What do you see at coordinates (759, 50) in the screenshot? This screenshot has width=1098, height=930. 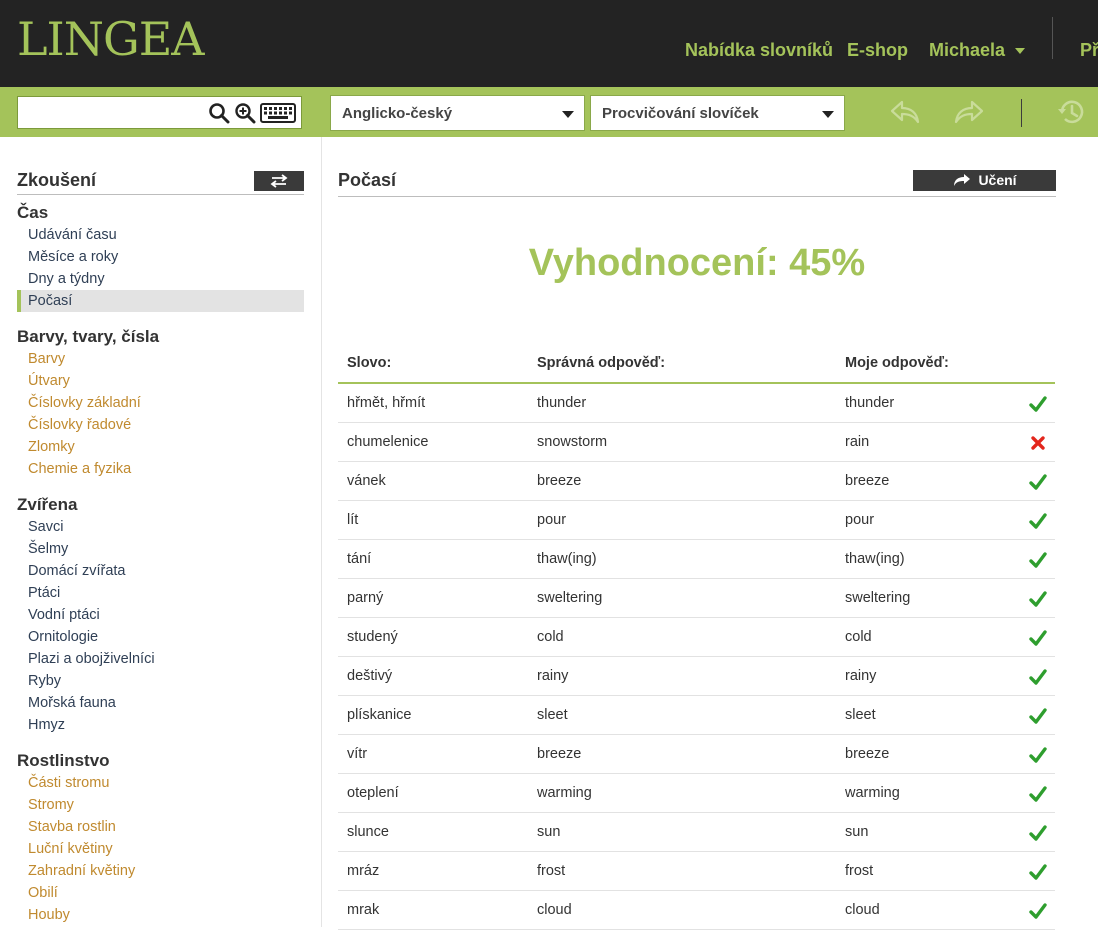 I see `nav-dictionaries: Nabídka slovníků` at bounding box center [759, 50].